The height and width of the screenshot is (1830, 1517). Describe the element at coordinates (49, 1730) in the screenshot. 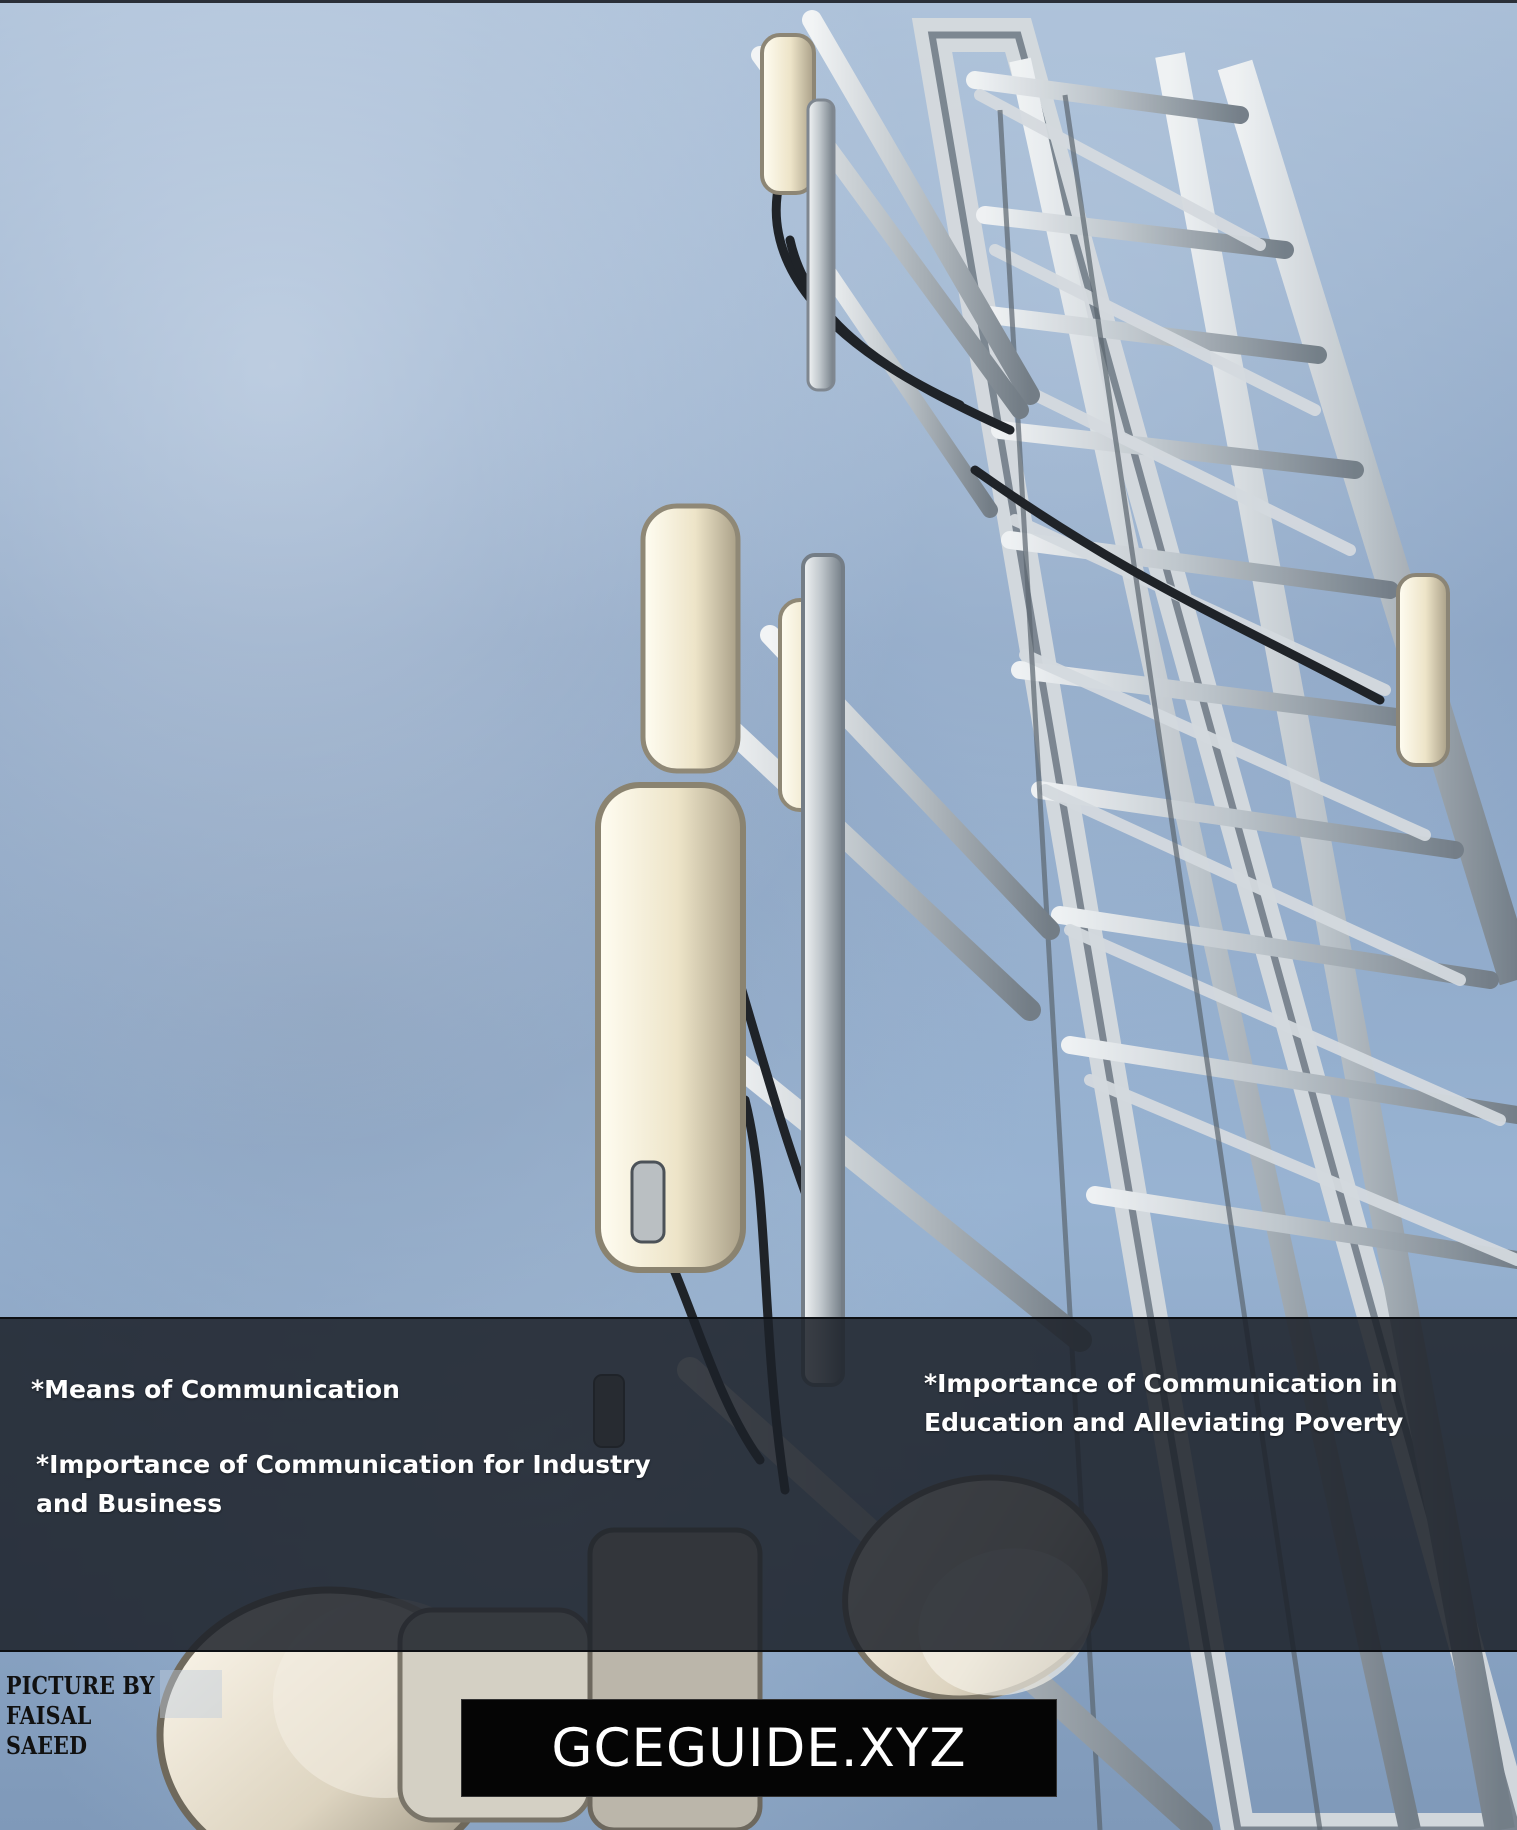

I see `credit-line-2: FAISAL SAEED` at that location.